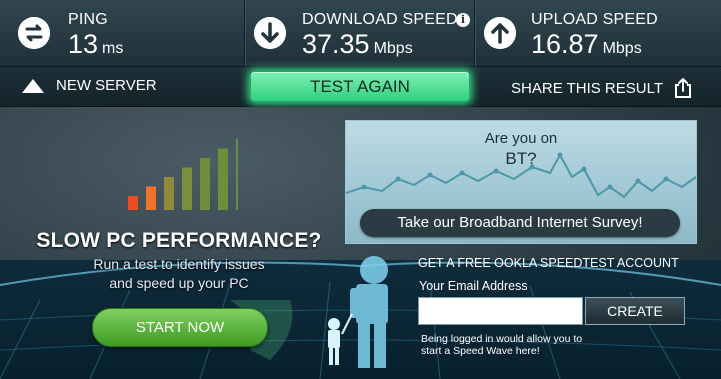 This screenshot has width=721, height=379. Describe the element at coordinates (33, 85) in the screenshot. I see `triangle-icon` at that location.